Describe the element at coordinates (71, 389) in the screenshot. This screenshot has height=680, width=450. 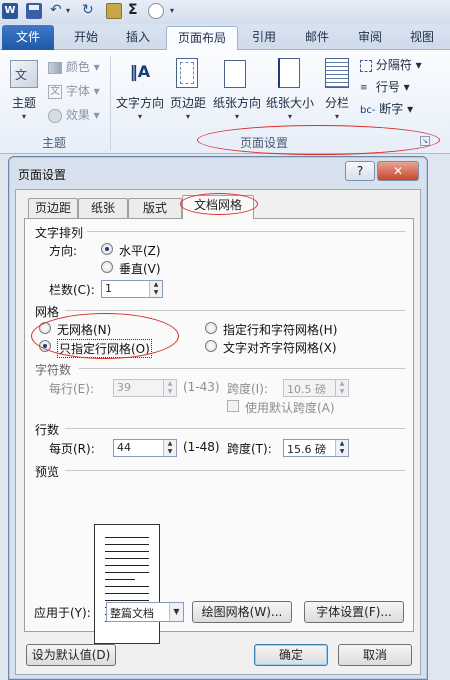
I see `chars-per-line-label: 每行(E):` at that location.